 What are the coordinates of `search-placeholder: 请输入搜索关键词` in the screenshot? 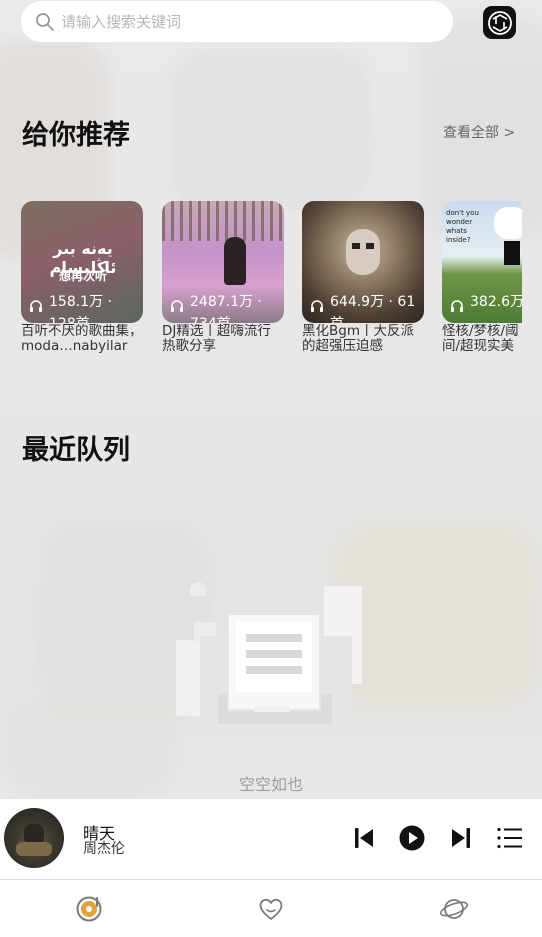 It's located at (121, 22).